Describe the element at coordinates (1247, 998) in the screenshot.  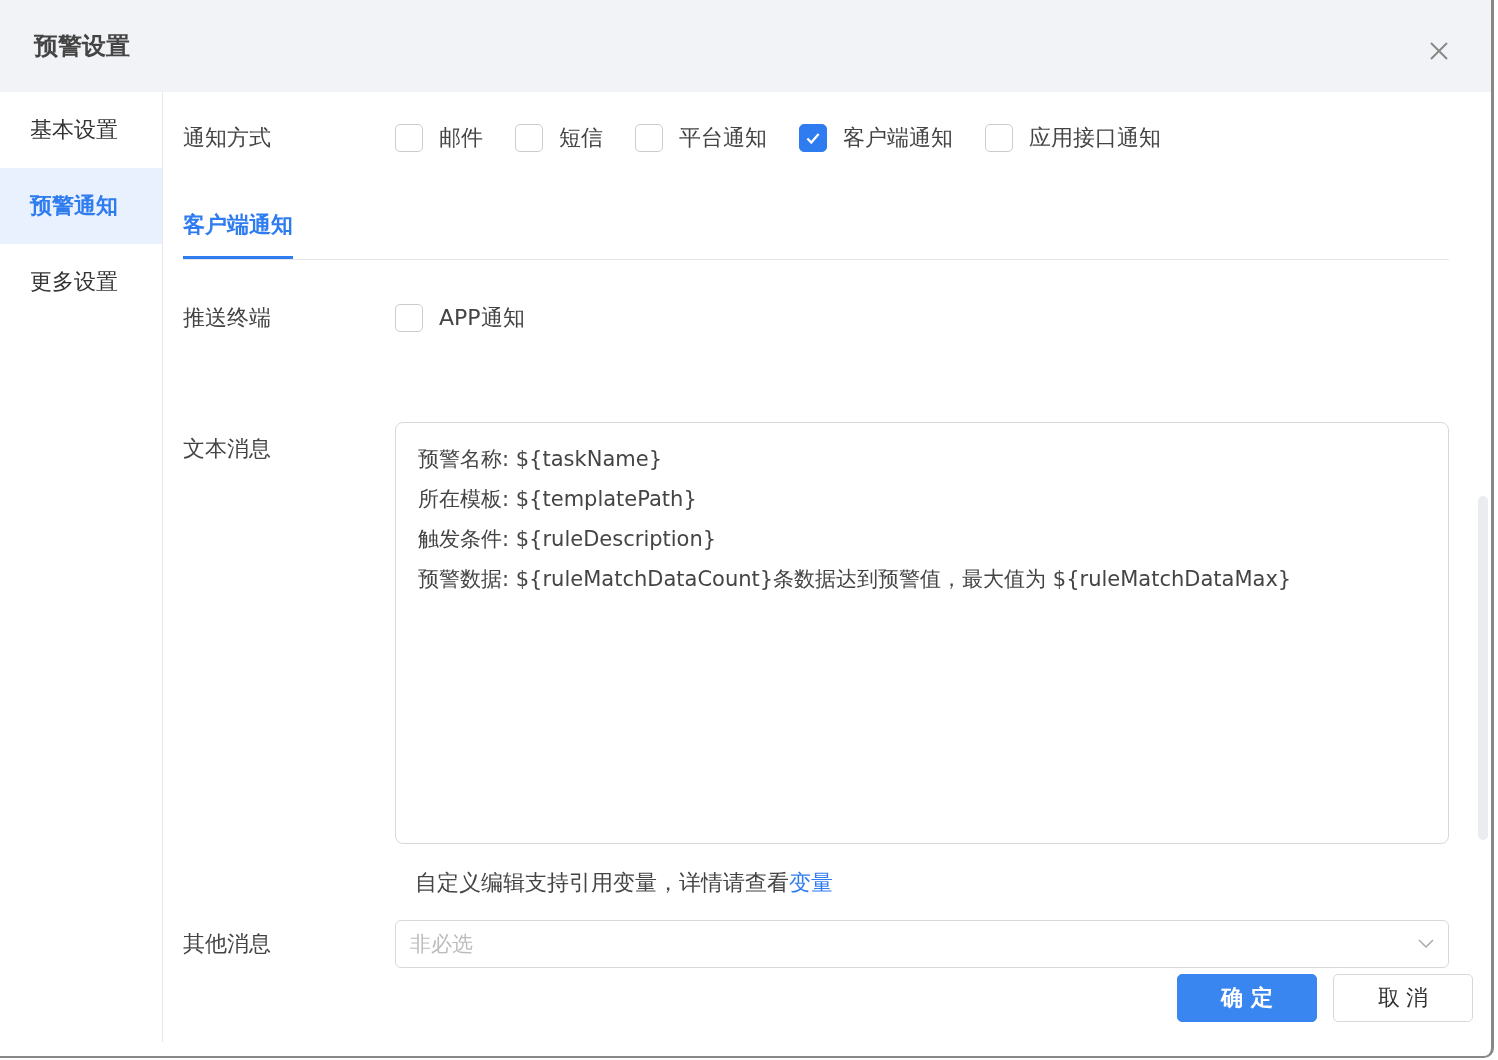
I see `confirm-button: 确 定` at that location.